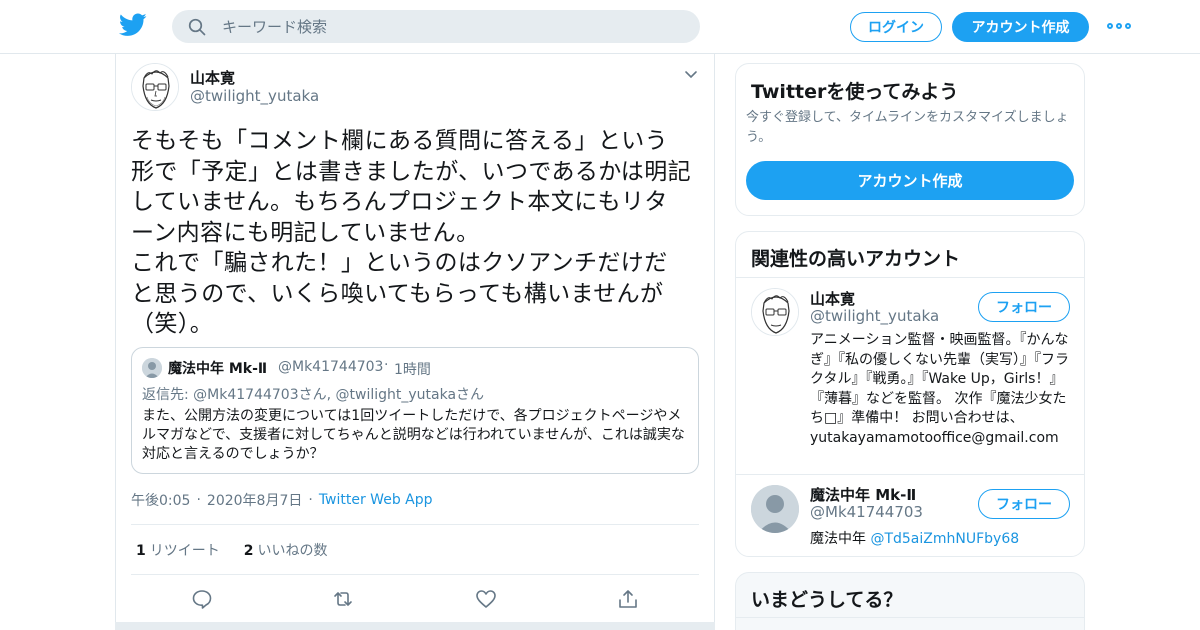 The image size is (1200, 630). I want to click on trends-card: いまどうしてる？, so click(910, 601).